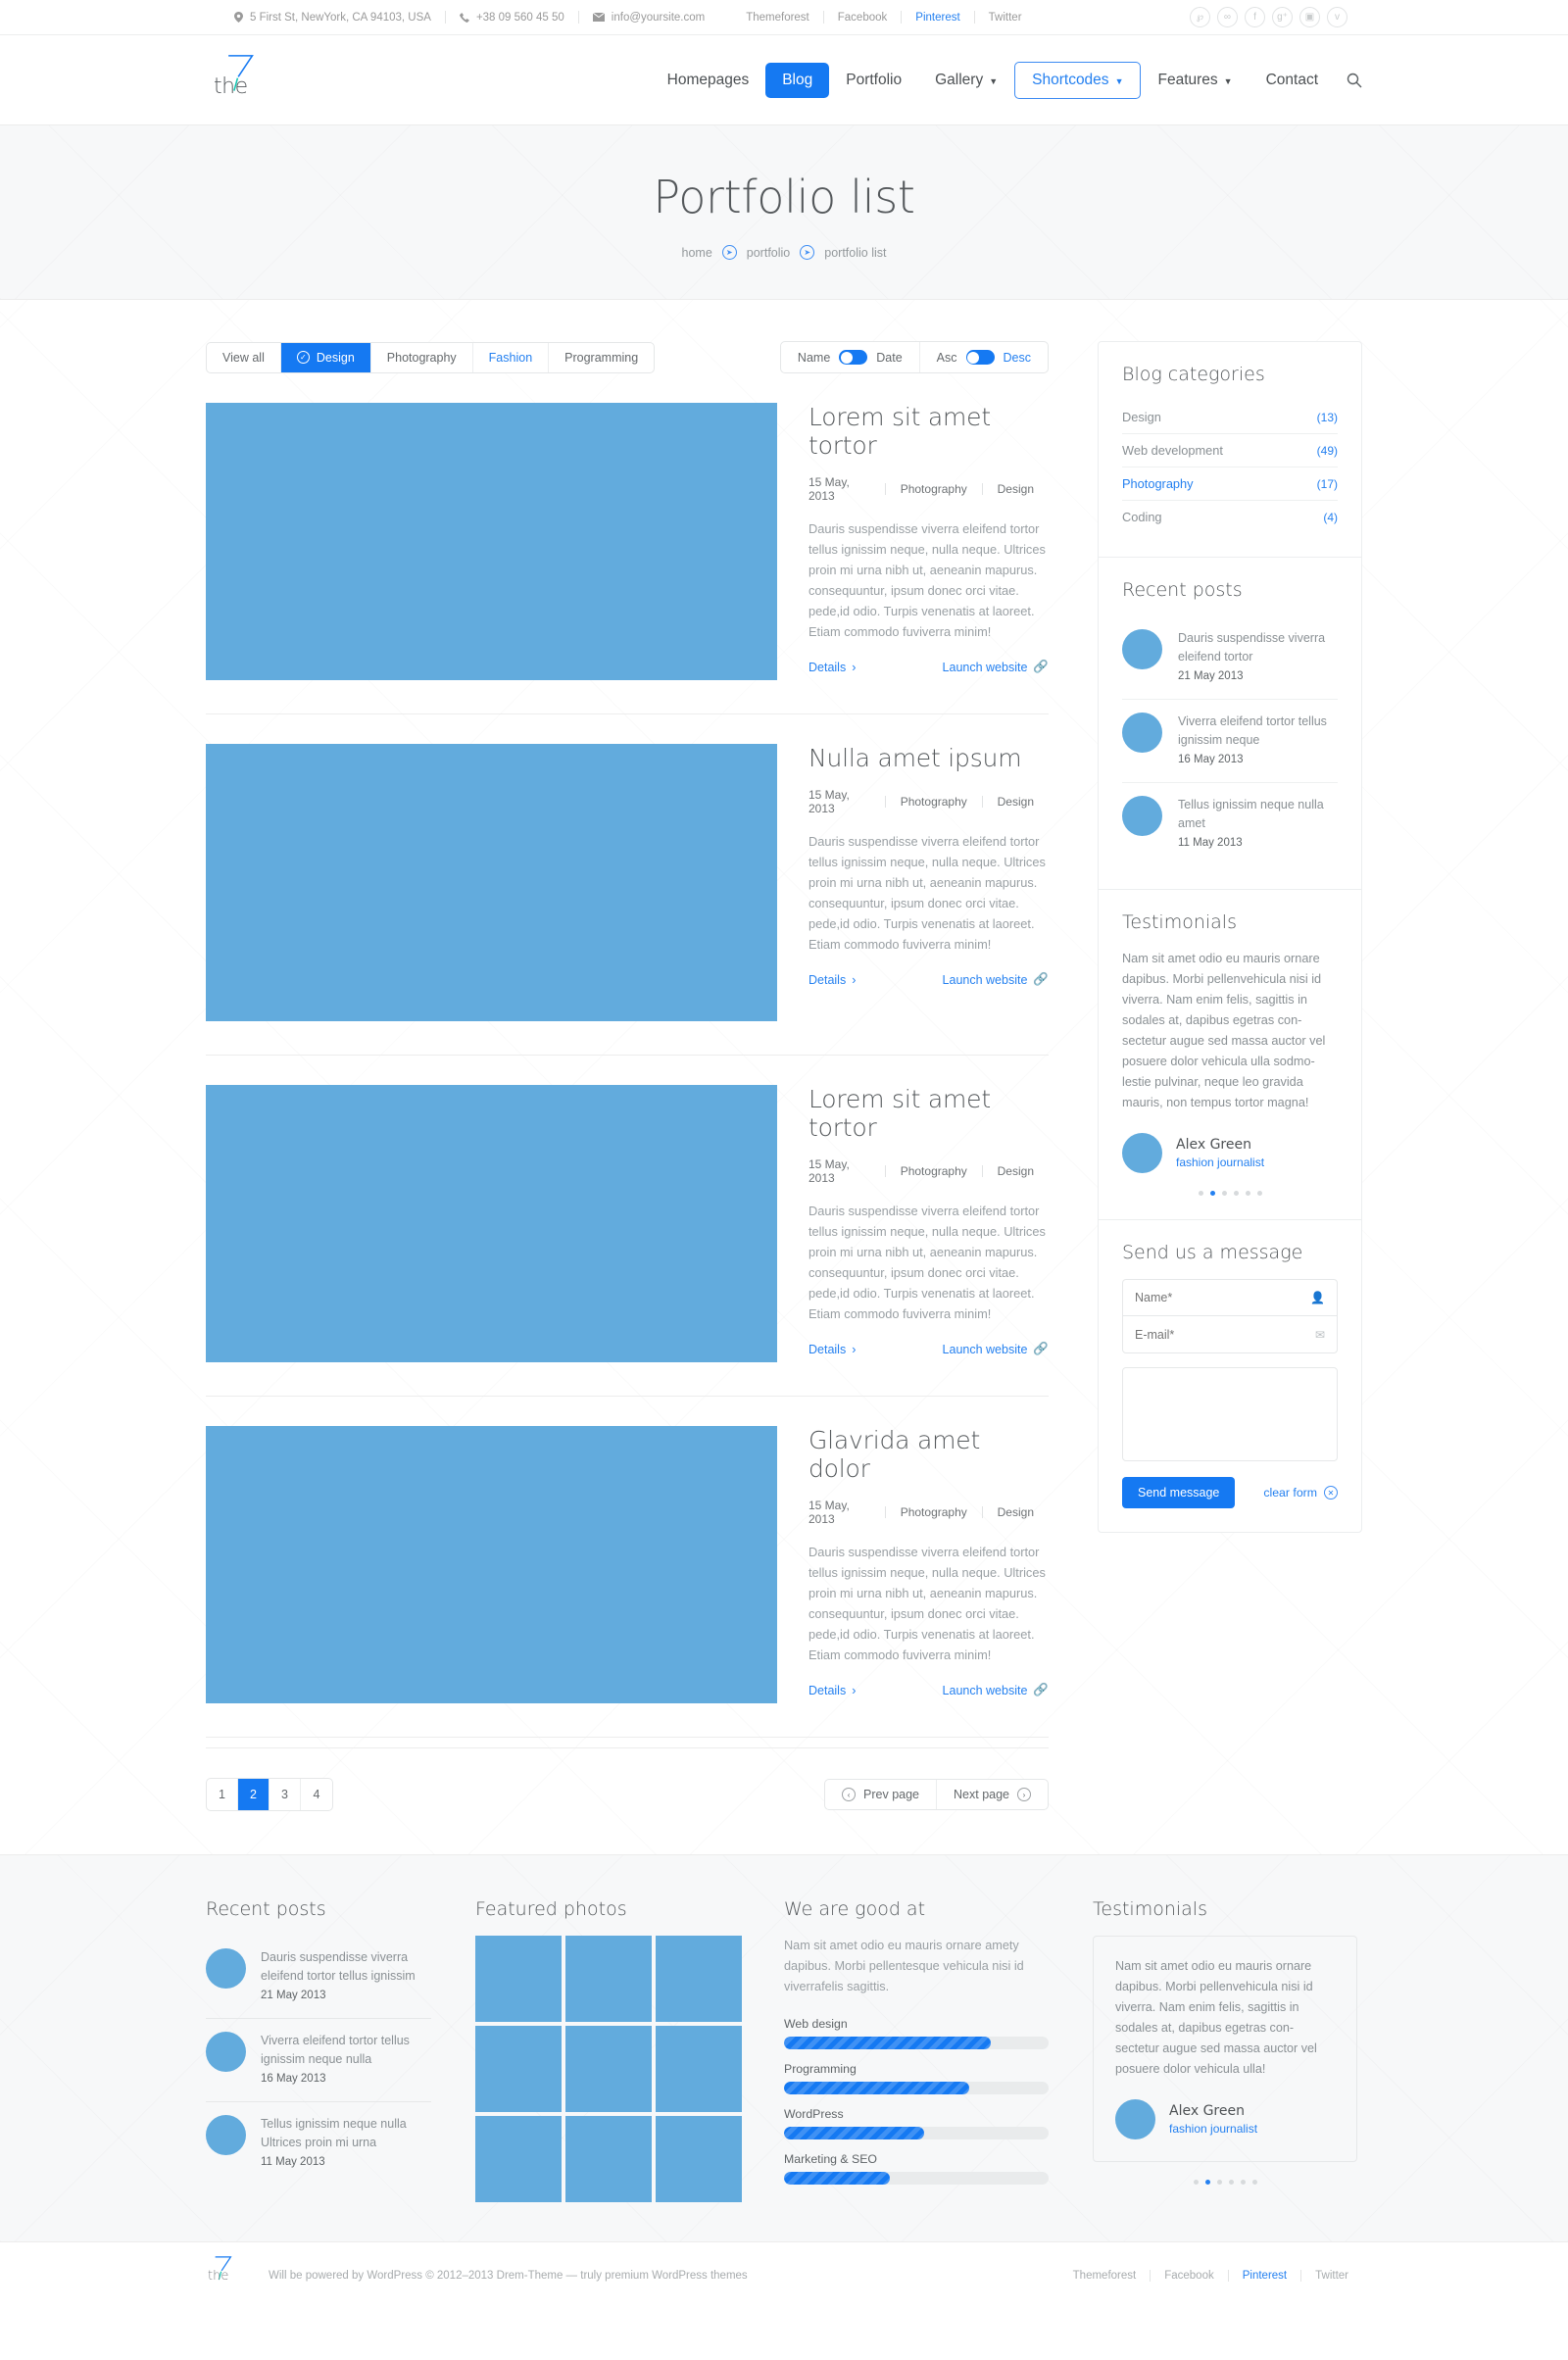 This screenshot has height=2360, width=1568. What do you see at coordinates (1227, 17) in the screenshot?
I see `flickr-icon: ∞` at bounding box center [1227, 17].